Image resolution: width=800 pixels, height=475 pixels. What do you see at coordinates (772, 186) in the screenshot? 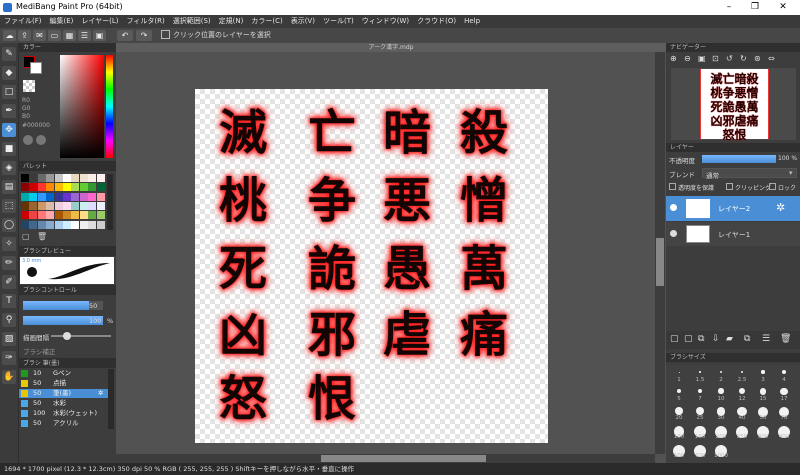
I see `lock-checkbox` at bounding box center [772, 186].